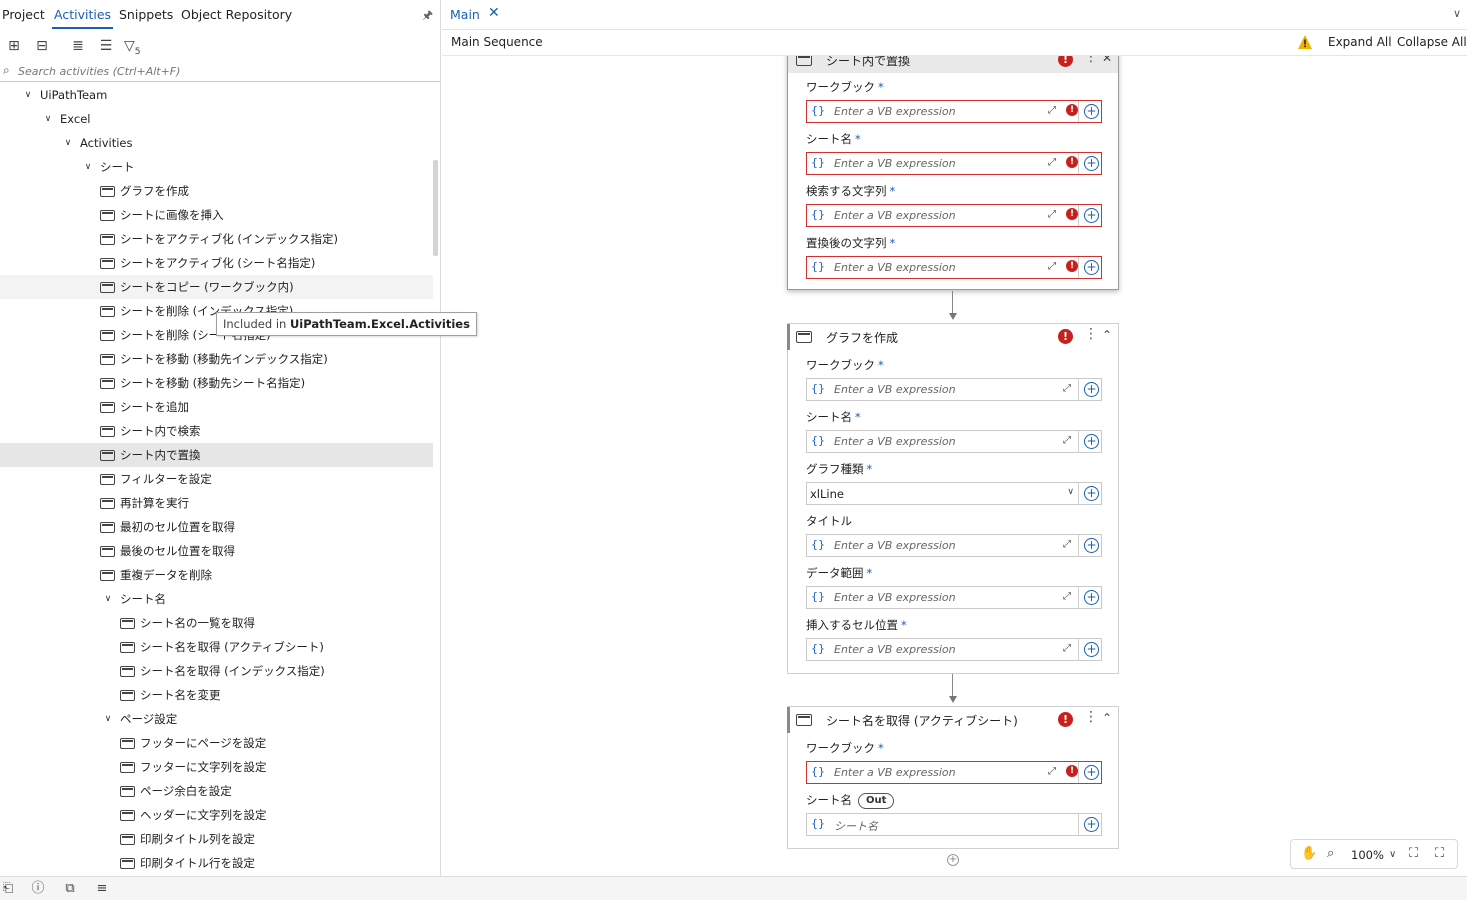 Image resolution: width=1467 pixels, height=900 pixels. I want to click on card-header: グラフを作成 ! ⋮ ⌃, so click(952, 337).